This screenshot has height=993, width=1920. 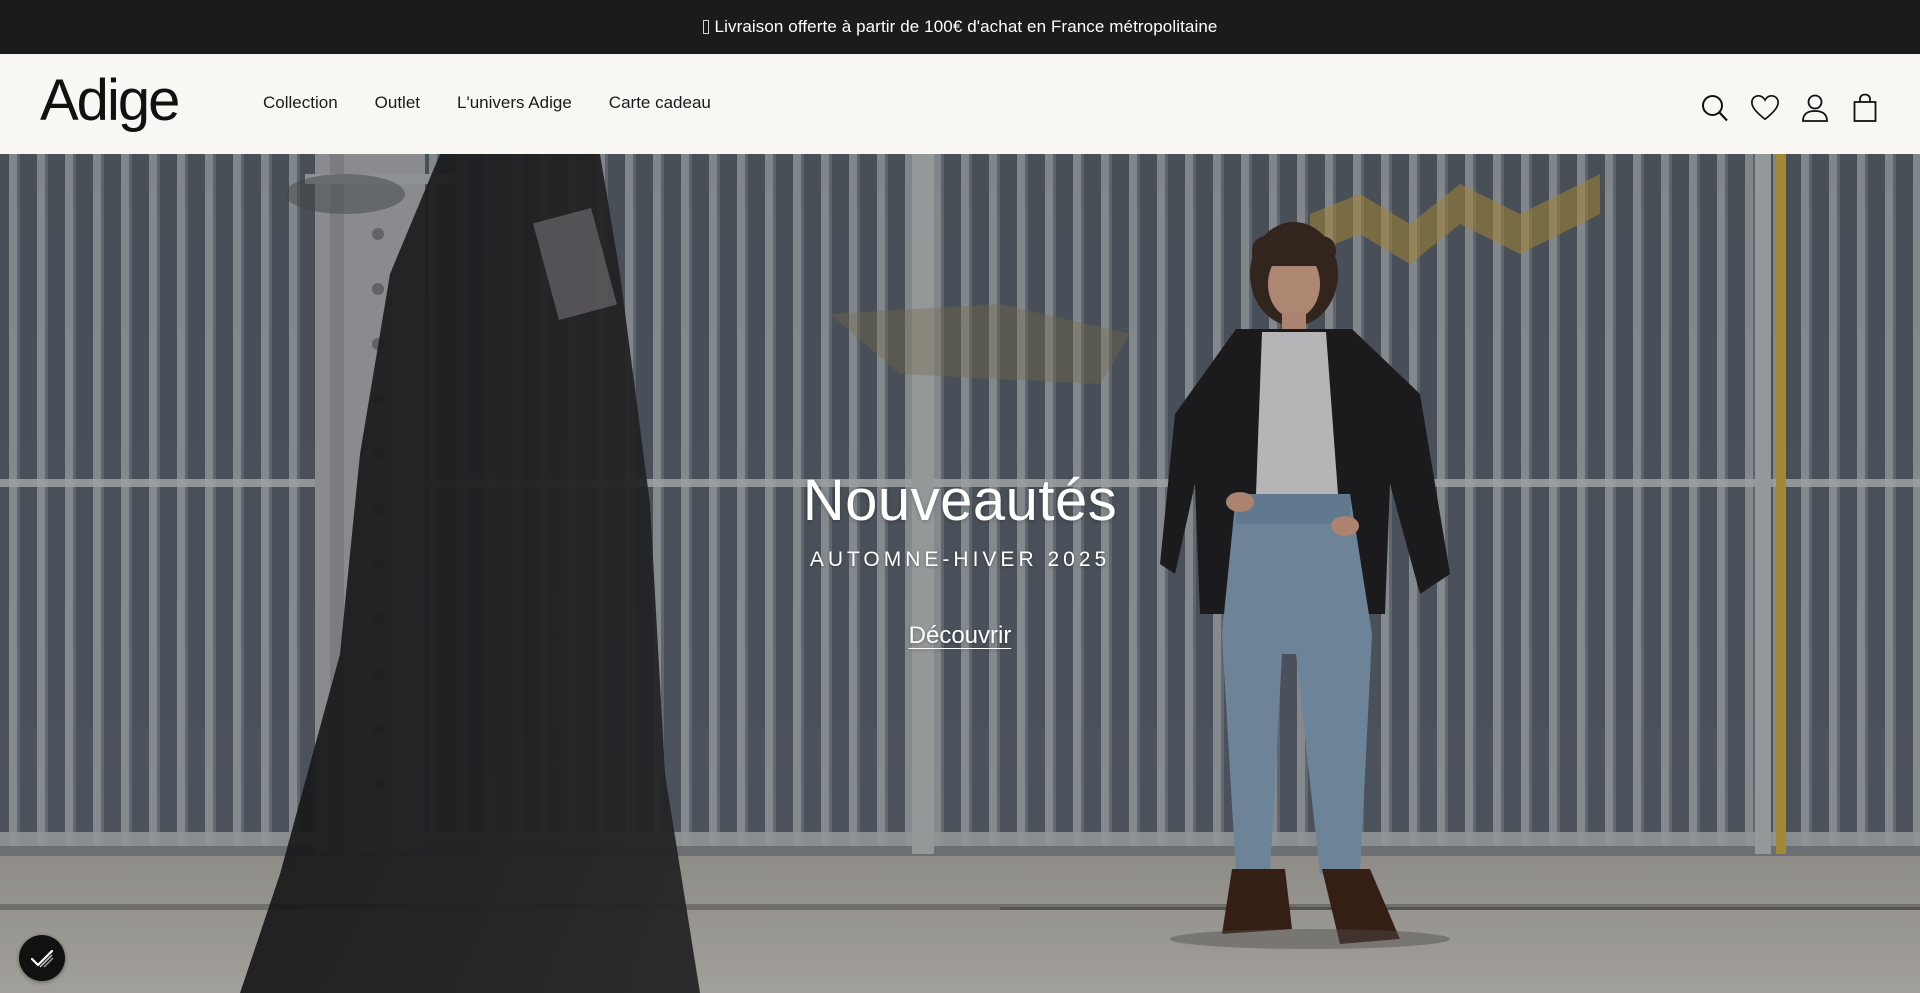 What do you see at coordinates (1715, 108) in the screenshot?
I see `search-icon` at bounding box center [1715, 108].